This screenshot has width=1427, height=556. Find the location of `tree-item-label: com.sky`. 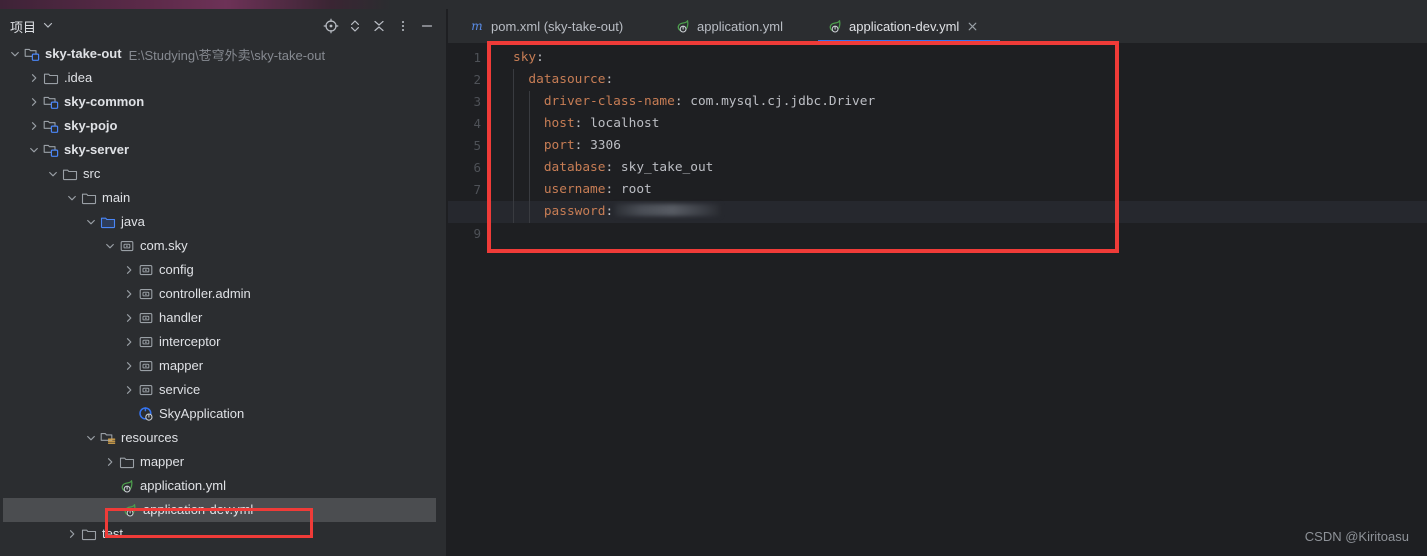

tree-item-label: com.sky is located at coordinates (164, 245).